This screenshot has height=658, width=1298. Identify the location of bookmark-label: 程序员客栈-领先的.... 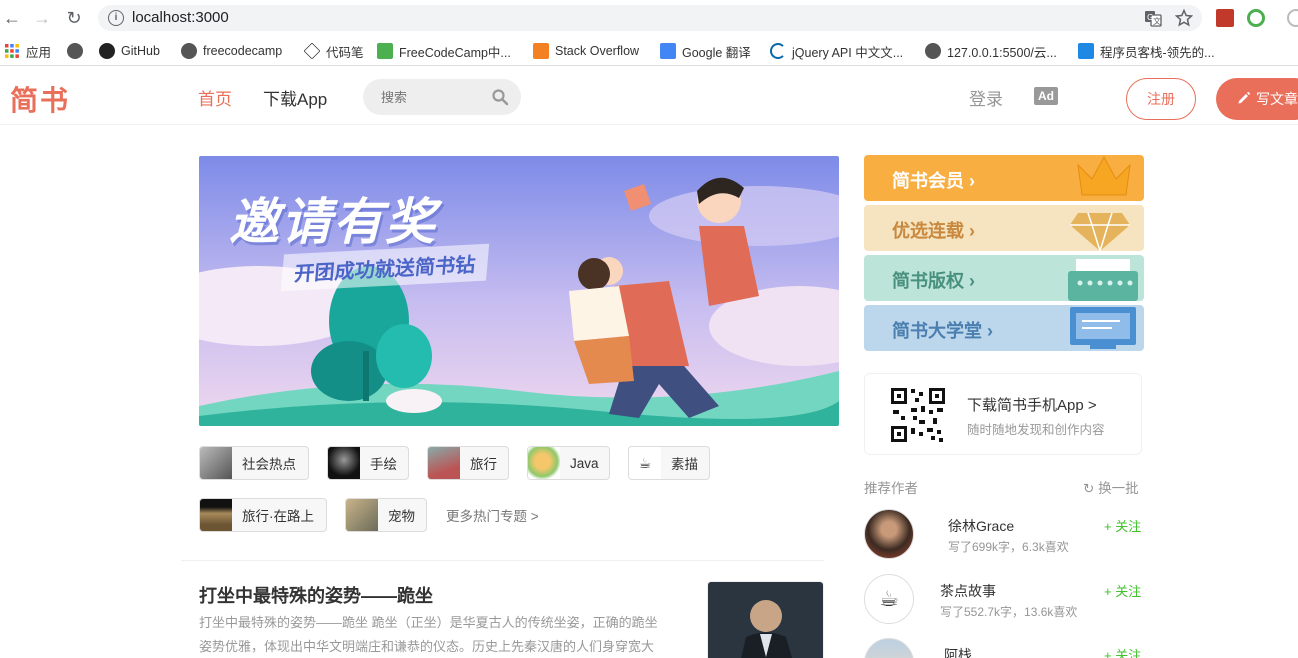
(1157, 52).